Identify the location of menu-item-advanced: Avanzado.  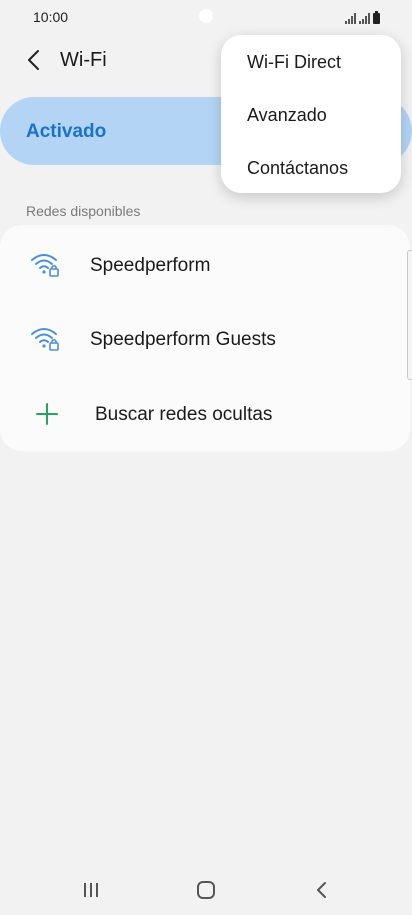
(287, 115).